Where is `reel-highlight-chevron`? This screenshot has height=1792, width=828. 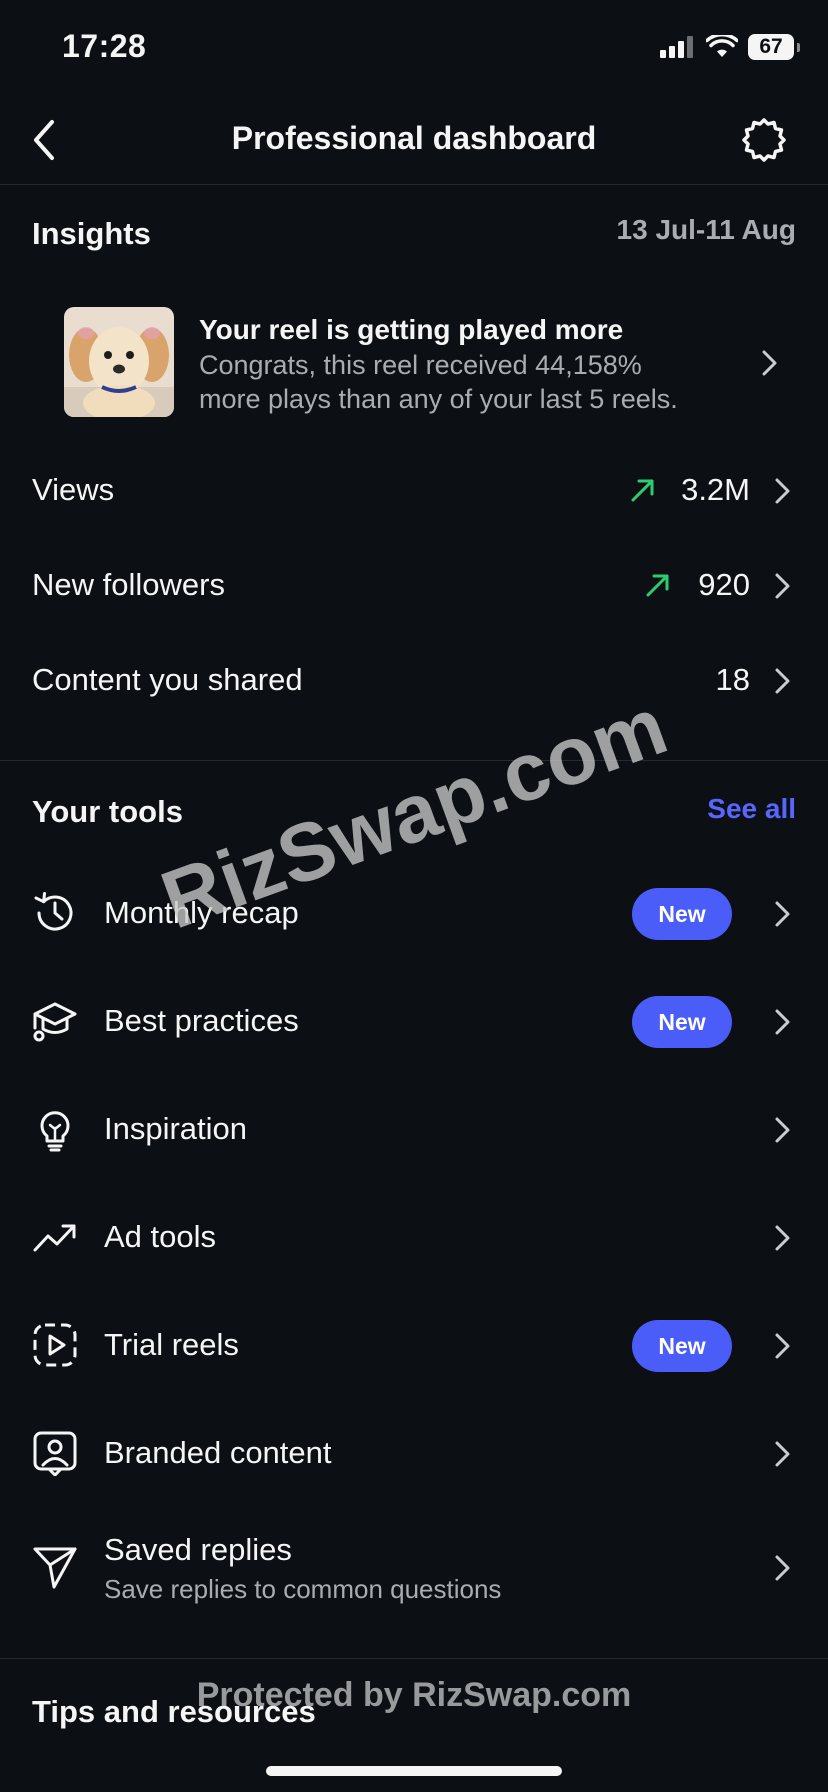 reel-highlight-chevron is located at coordinates (769, 363).